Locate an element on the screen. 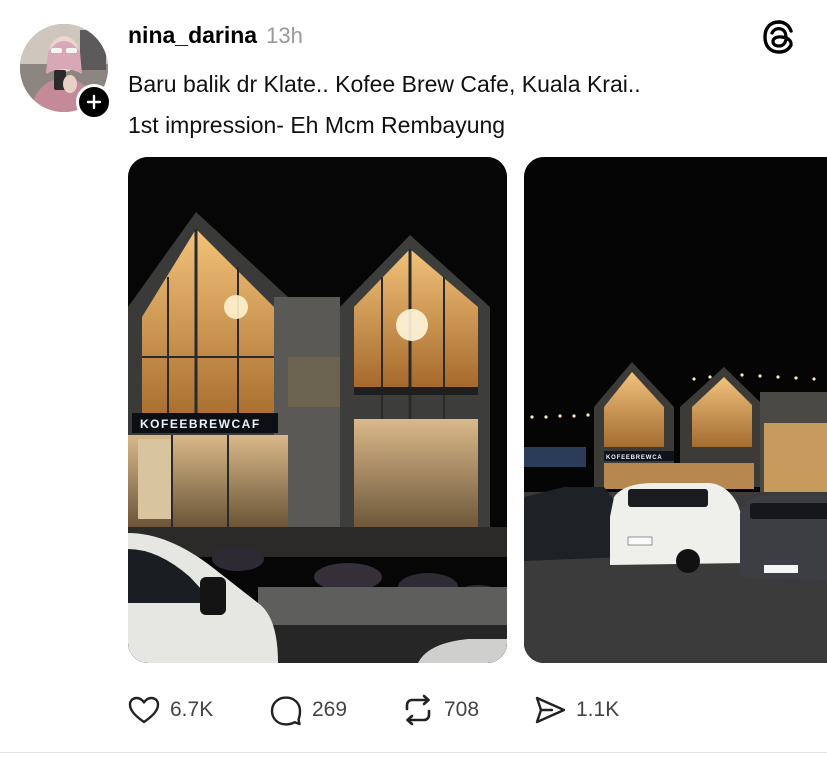 The width and height of the screenshot is (827, 757). post-timestamp: 13h is located at coordinates (284, 35).